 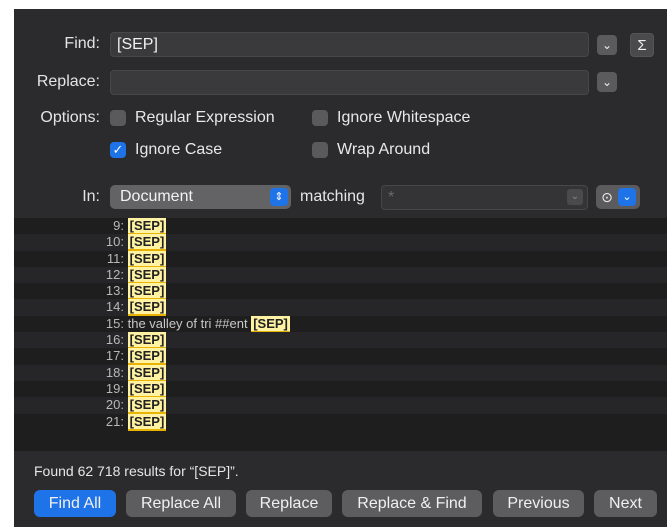 I want to click on sigma-button: Σ, so click(x=642, y=45).